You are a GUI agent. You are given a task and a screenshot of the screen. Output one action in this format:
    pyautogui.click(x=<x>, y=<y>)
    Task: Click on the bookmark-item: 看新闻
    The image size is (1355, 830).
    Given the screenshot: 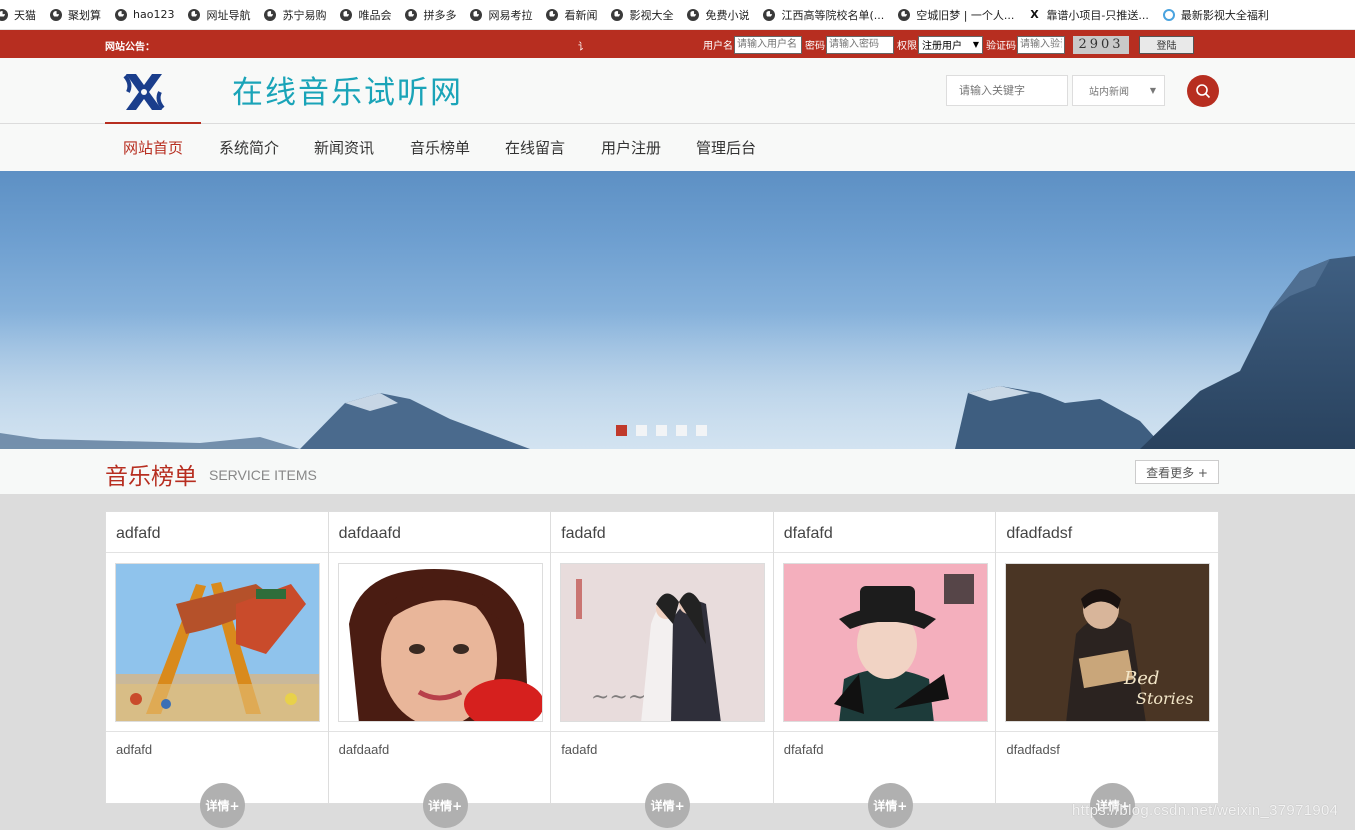 What is the action you would take?
    pyautogui.click(x=571, y=15)
    